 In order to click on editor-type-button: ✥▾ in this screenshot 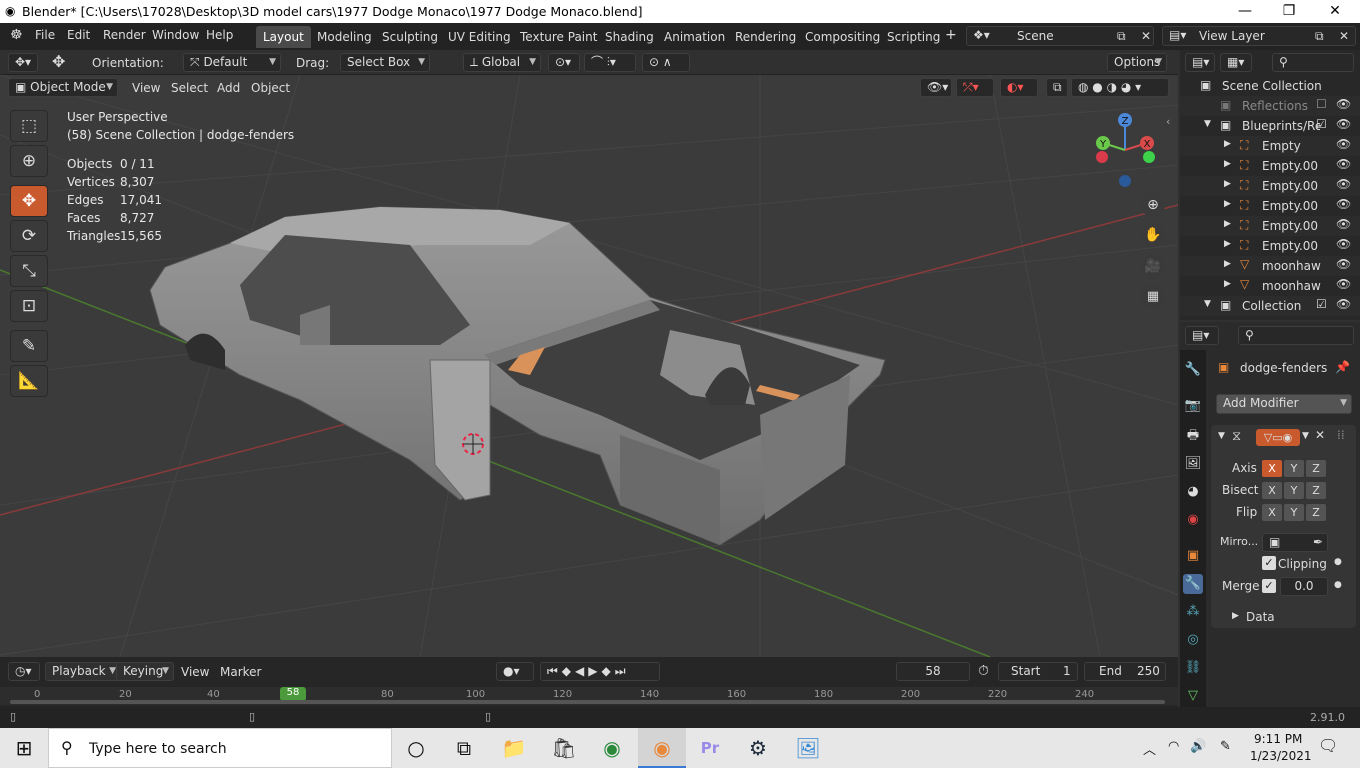, I will do `click(23, 62)`.